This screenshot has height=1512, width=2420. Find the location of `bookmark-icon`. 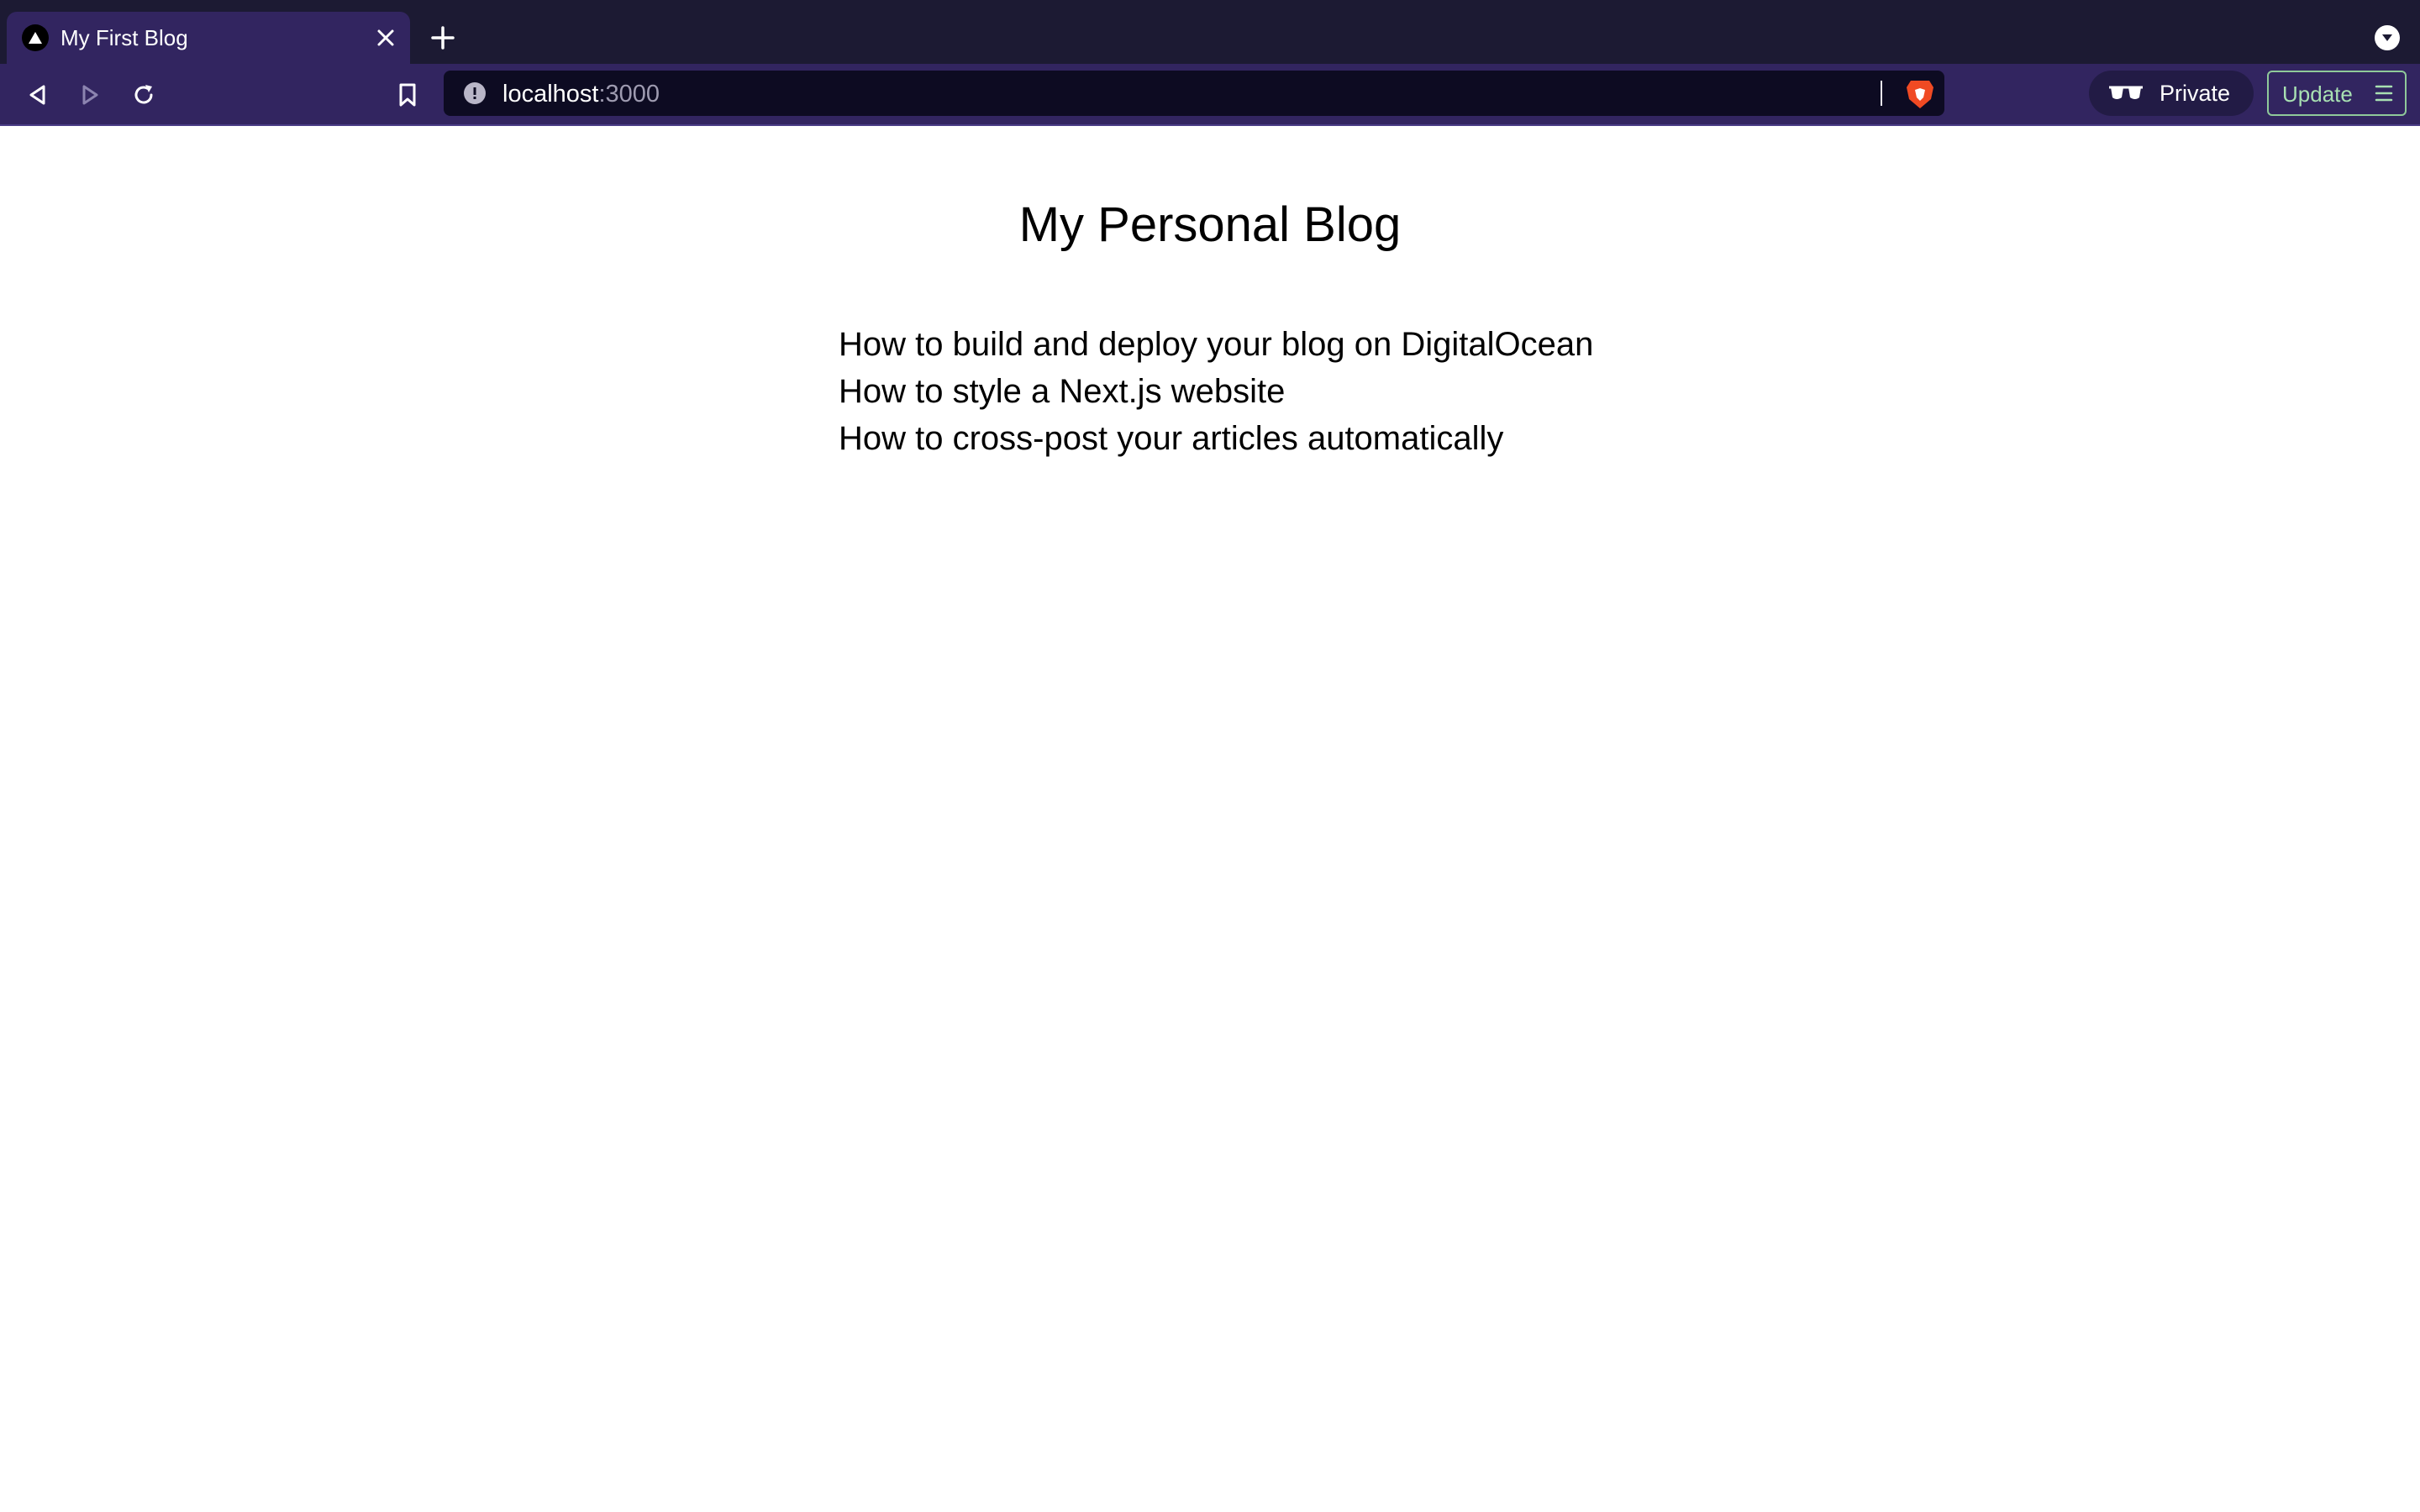

bookmark-icon is located at coordinates (407, 95).